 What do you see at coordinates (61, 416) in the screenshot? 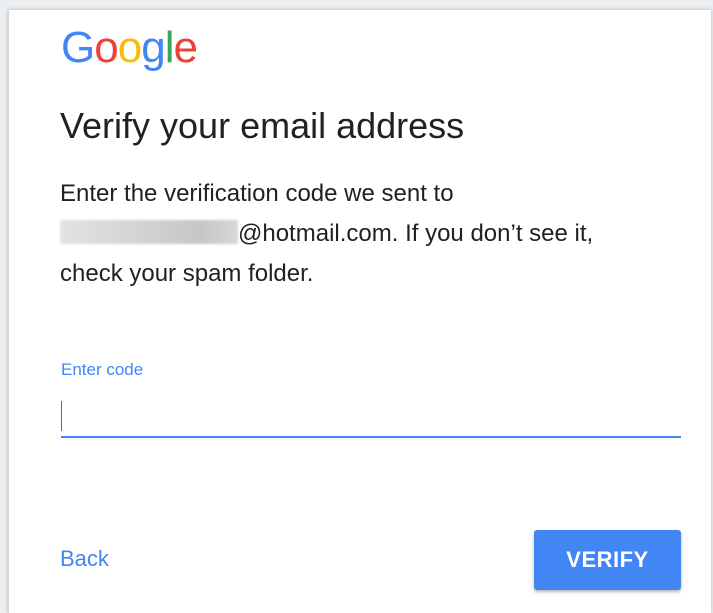
I see `text-cursor` at bounding box center [61, 416].